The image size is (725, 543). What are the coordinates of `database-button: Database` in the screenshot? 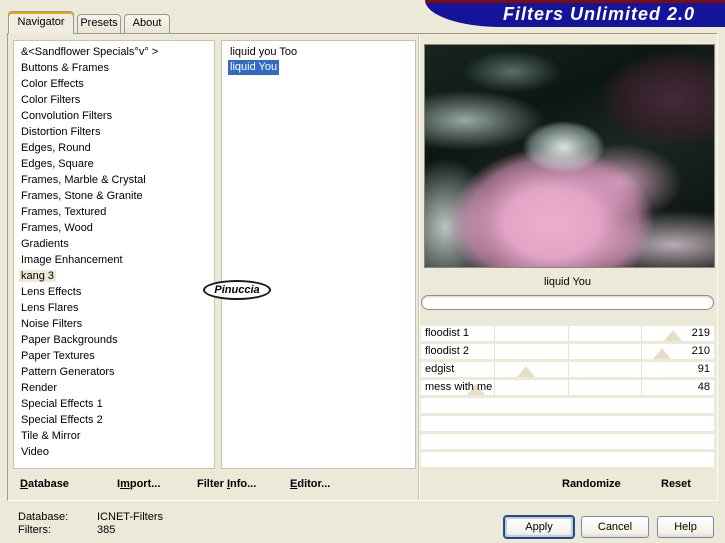 It's located at (44, 484).